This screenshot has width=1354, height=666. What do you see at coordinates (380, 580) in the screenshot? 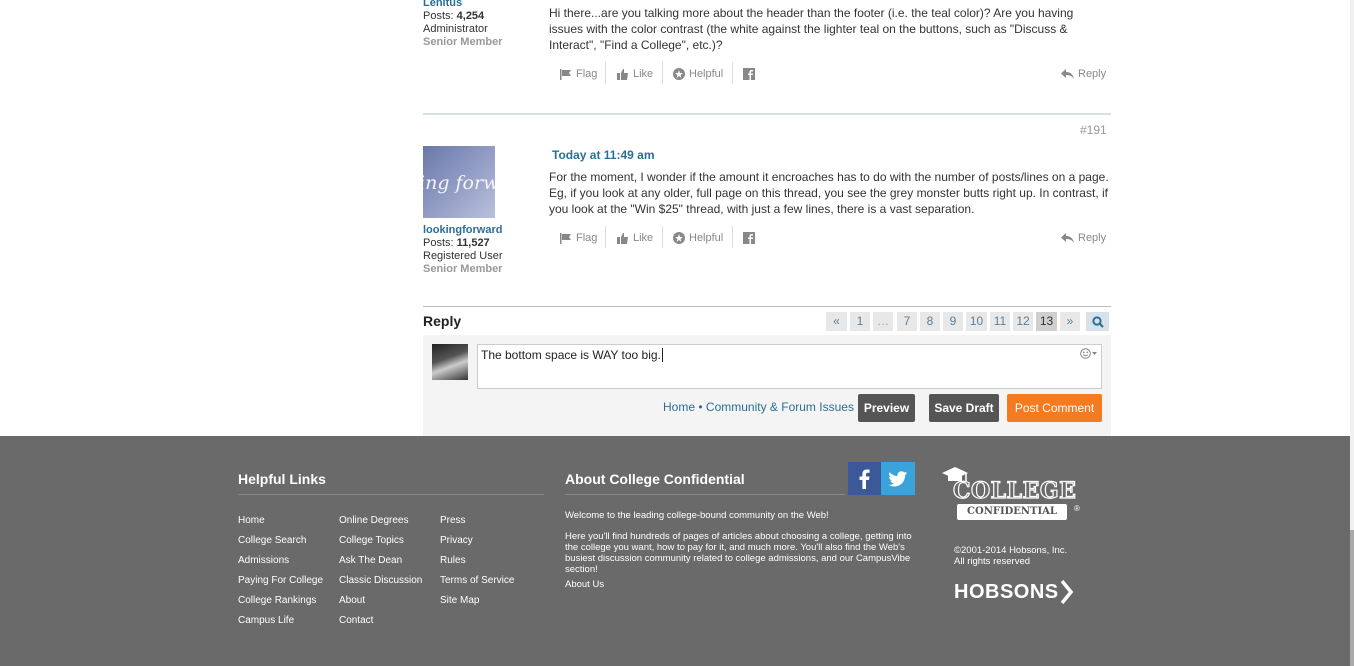
I see `footer-link: Classic Discussion` at bounding box center [380, 580].